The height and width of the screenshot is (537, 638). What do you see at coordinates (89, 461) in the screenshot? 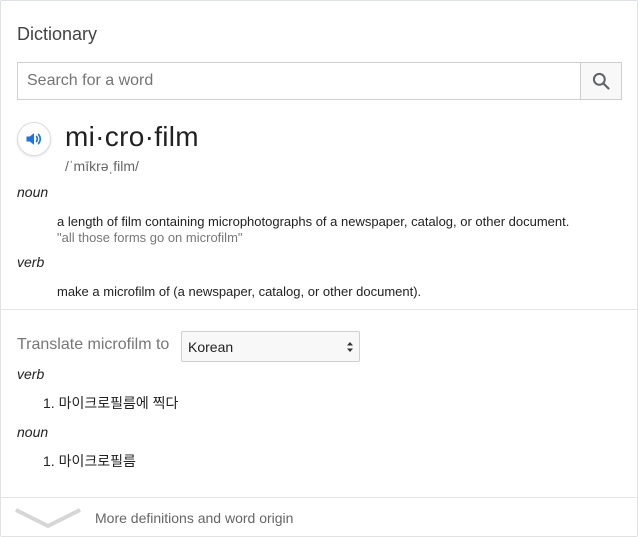
I see `translation-item-noun: 1. 마이크로필름` at bounding box center [89, 461].